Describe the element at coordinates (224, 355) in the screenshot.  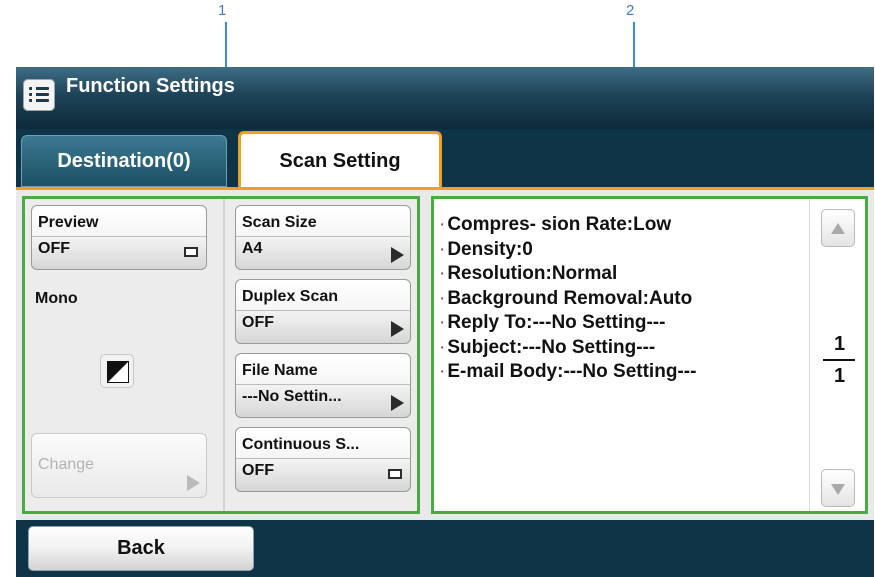
I see `panel-divider` at that location.